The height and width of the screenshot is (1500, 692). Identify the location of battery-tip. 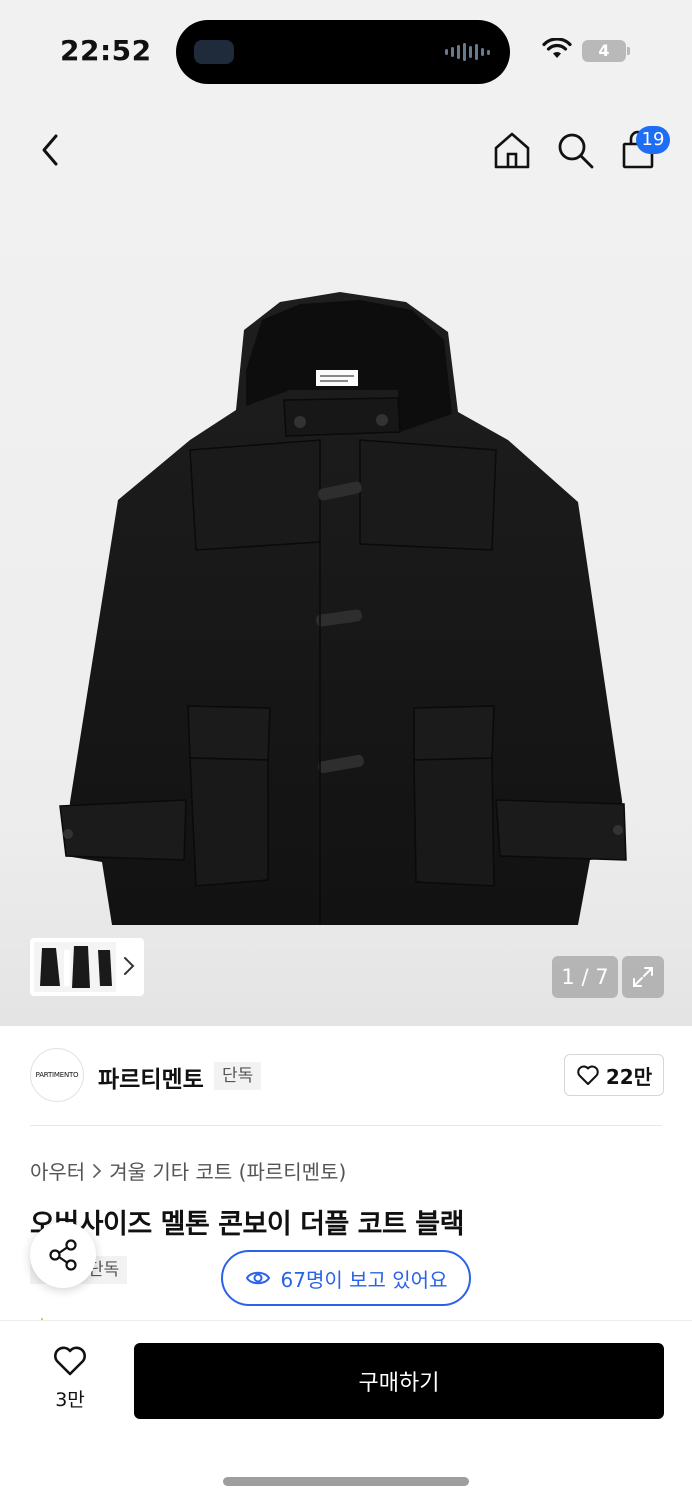
(628, 51).